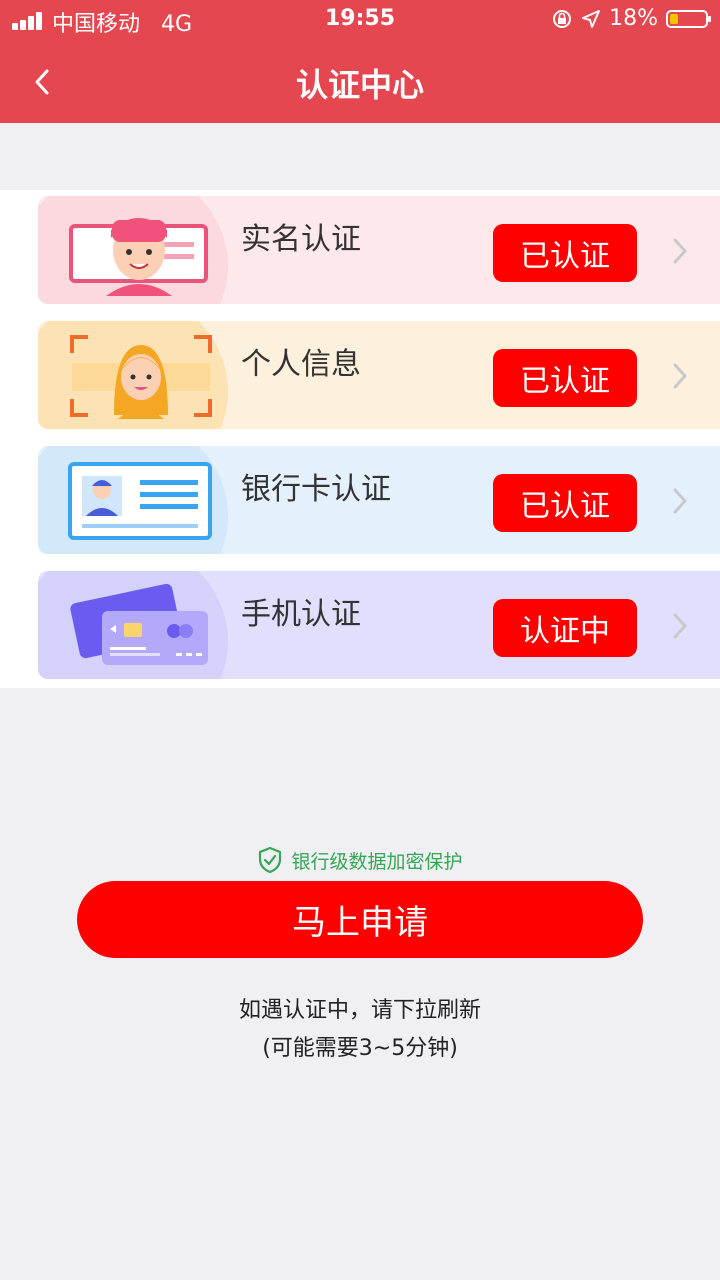 The width and height of the screenshot is (720, 1280). What do you see at coordinates (301, 364) in the screenshot?
I see `card-label: 个人信息` at bounding box center [301, 364].